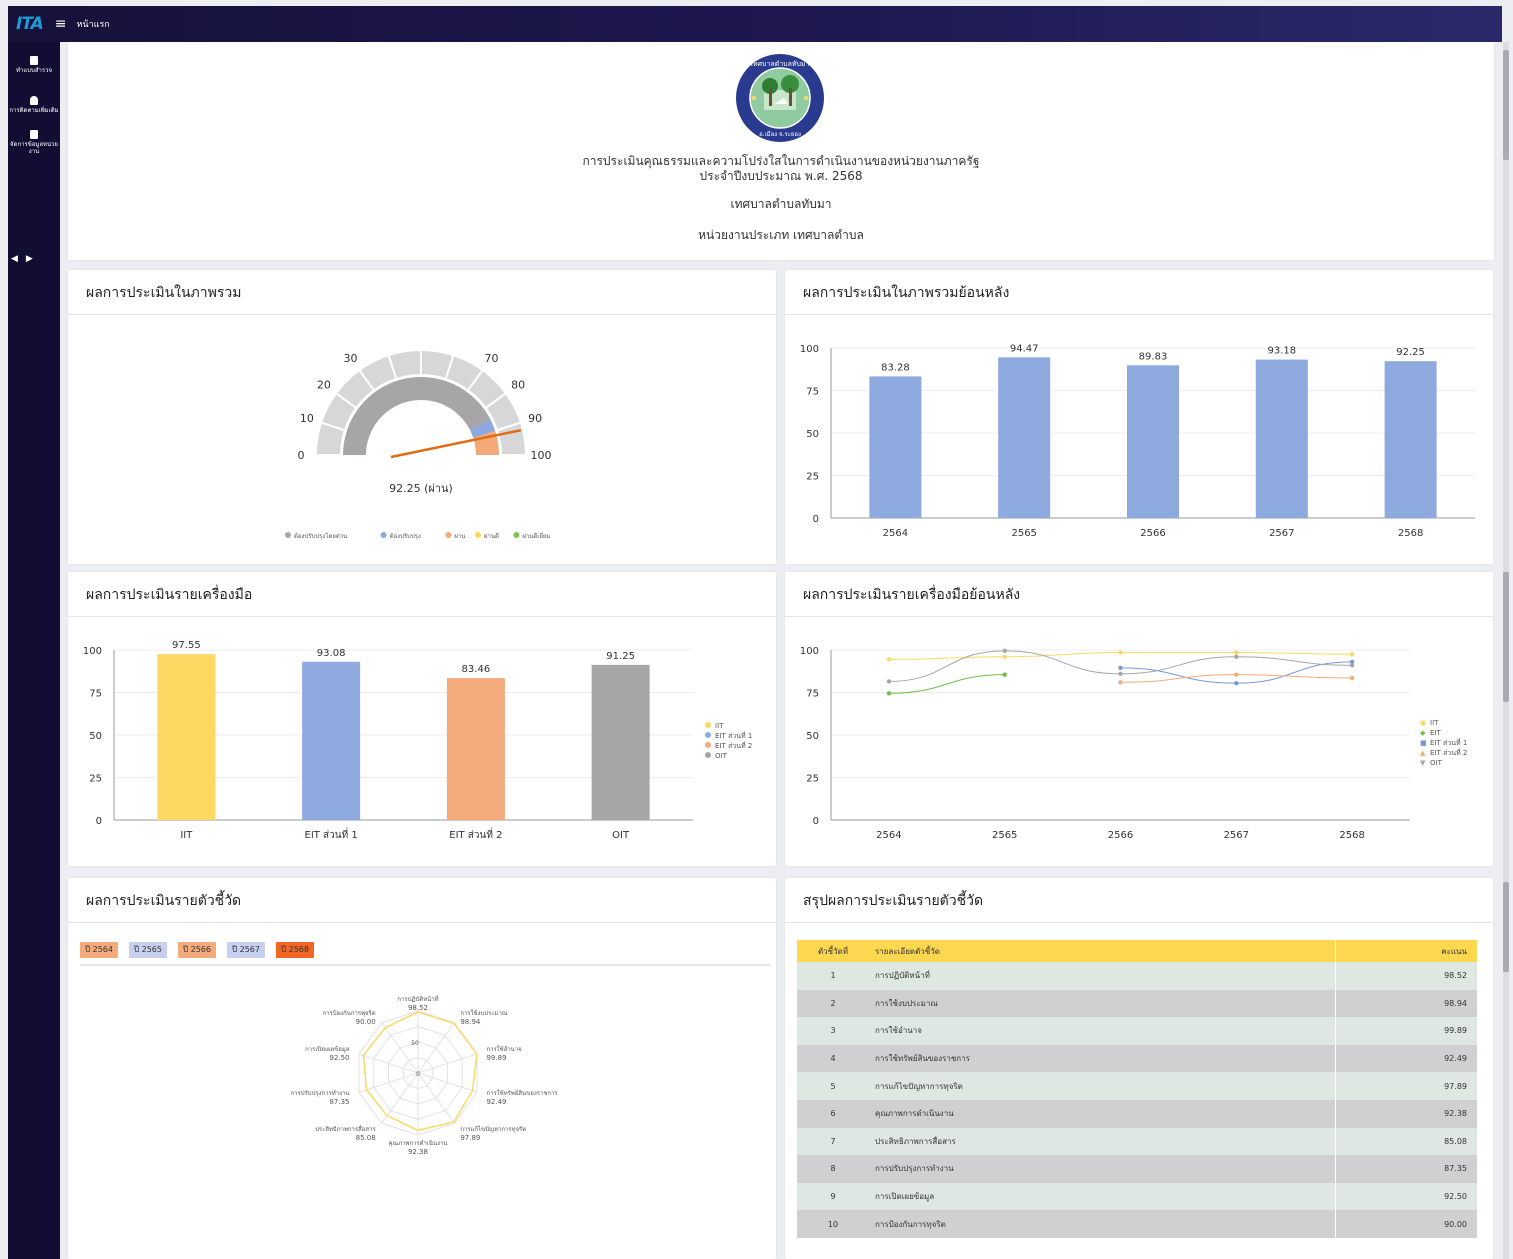  Describe the element at coordinates (1102, 1058) in the screenshot. I see `indicator-detail-cell: การใช้ทรัพย์สินของราชการ` at that location.